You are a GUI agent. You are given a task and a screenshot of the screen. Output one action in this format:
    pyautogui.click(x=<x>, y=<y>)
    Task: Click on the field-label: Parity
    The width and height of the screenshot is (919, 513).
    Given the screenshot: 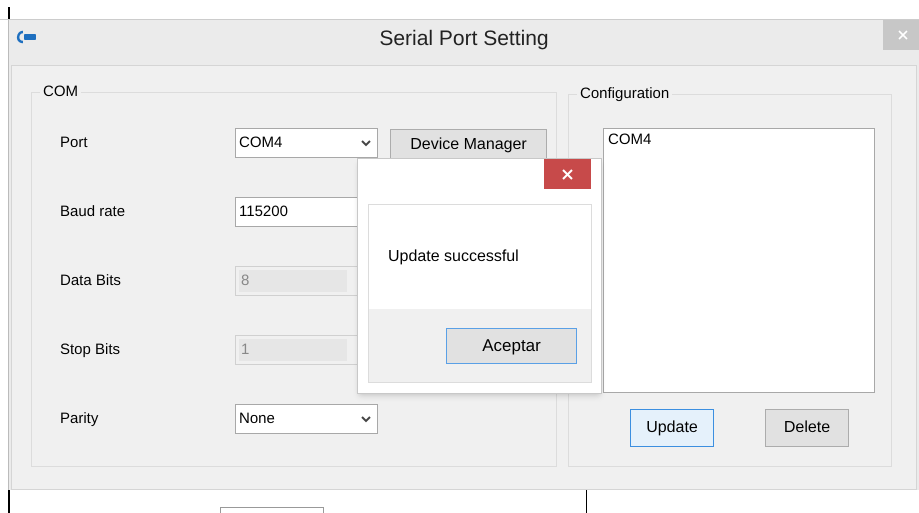 What is the action you would take?
    pyautogui.click(x=80, y=418)
    